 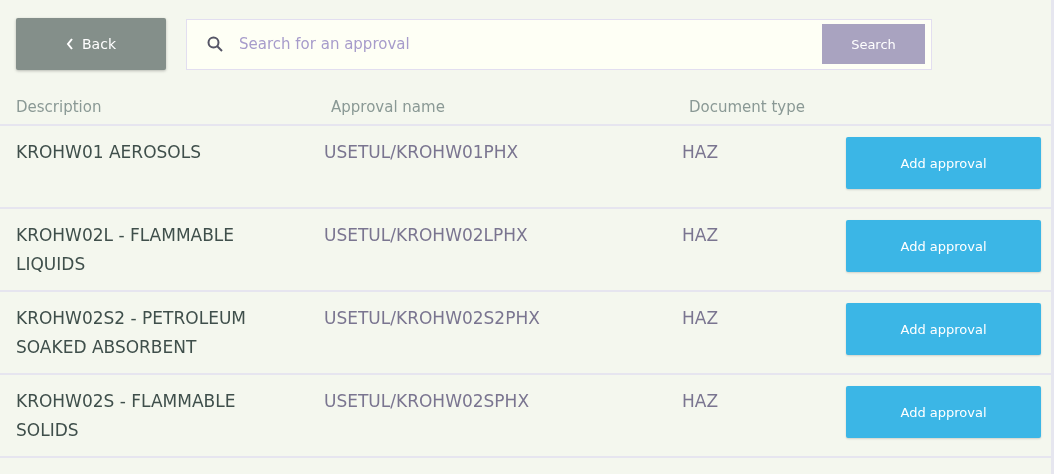 What do you see at coordinates (747, 107) in the screenshot?
I see `column-header: Document type` at bounding box center [747, 107].